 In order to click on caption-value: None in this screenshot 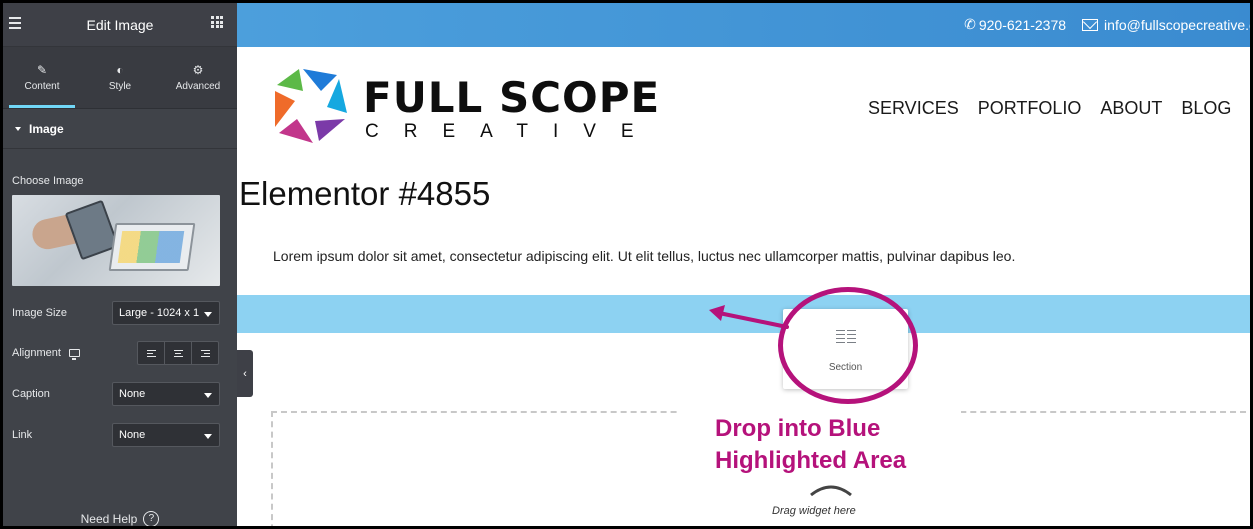, I will do `click(132, 394)`.